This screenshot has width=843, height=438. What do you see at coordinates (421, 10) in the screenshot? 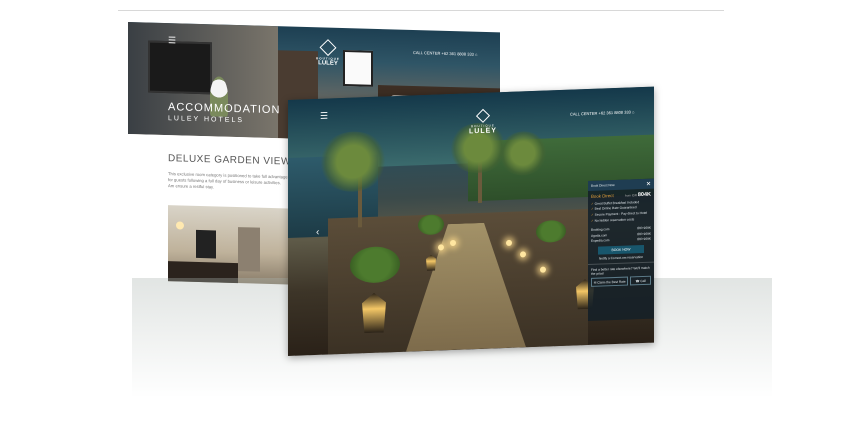
I see `top-divider` at bounding box center [421, 10].